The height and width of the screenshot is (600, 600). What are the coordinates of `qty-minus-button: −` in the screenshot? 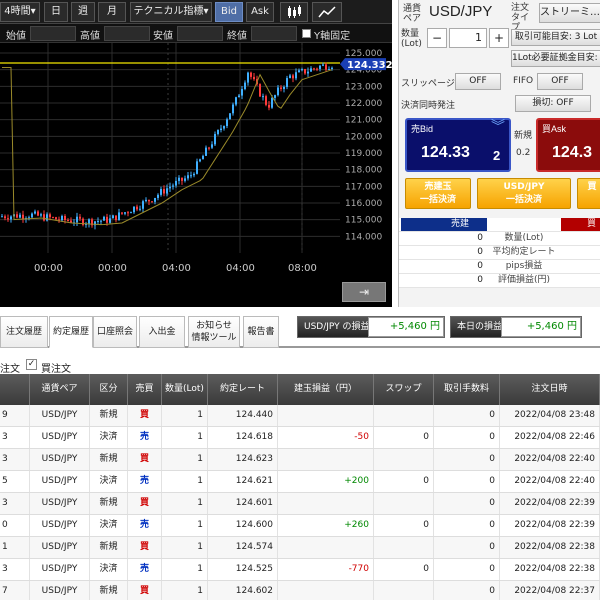 It's located at (437, 38).